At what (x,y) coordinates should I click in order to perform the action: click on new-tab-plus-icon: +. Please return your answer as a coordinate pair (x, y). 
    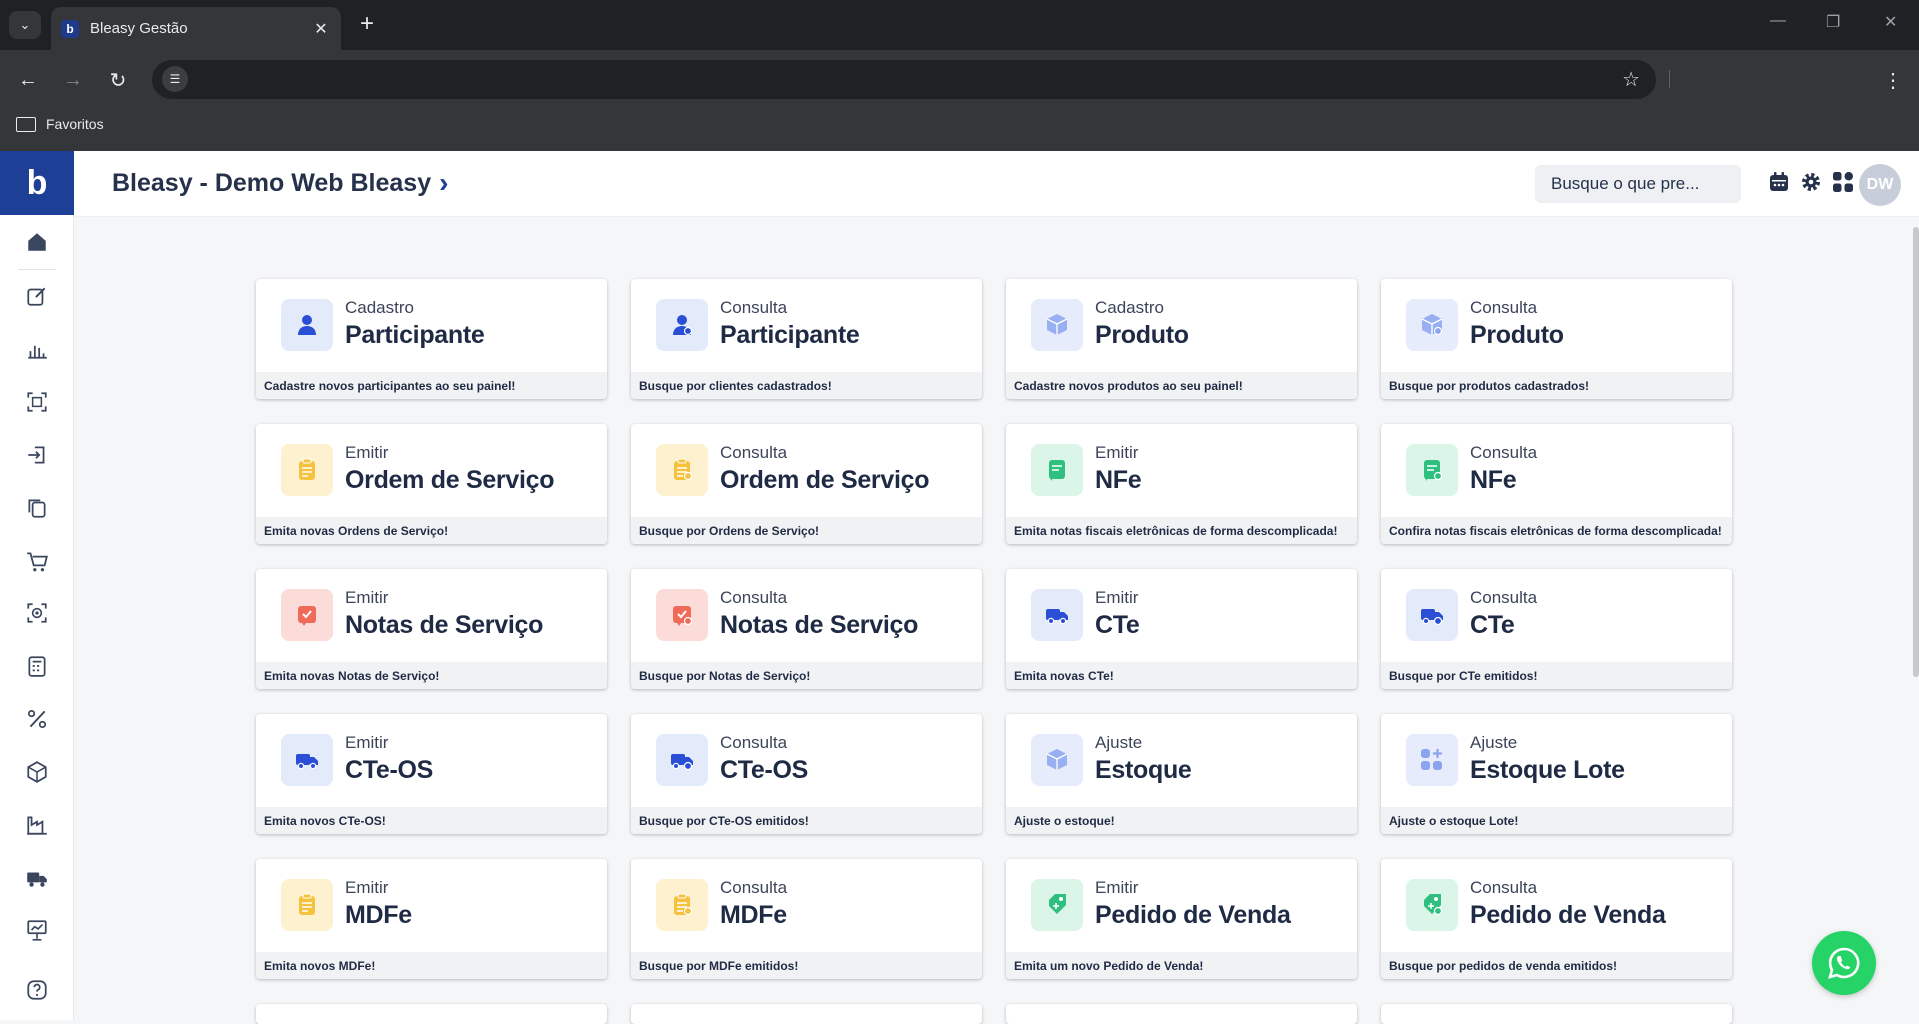
    Looking at the image, I should click on (367, 24).